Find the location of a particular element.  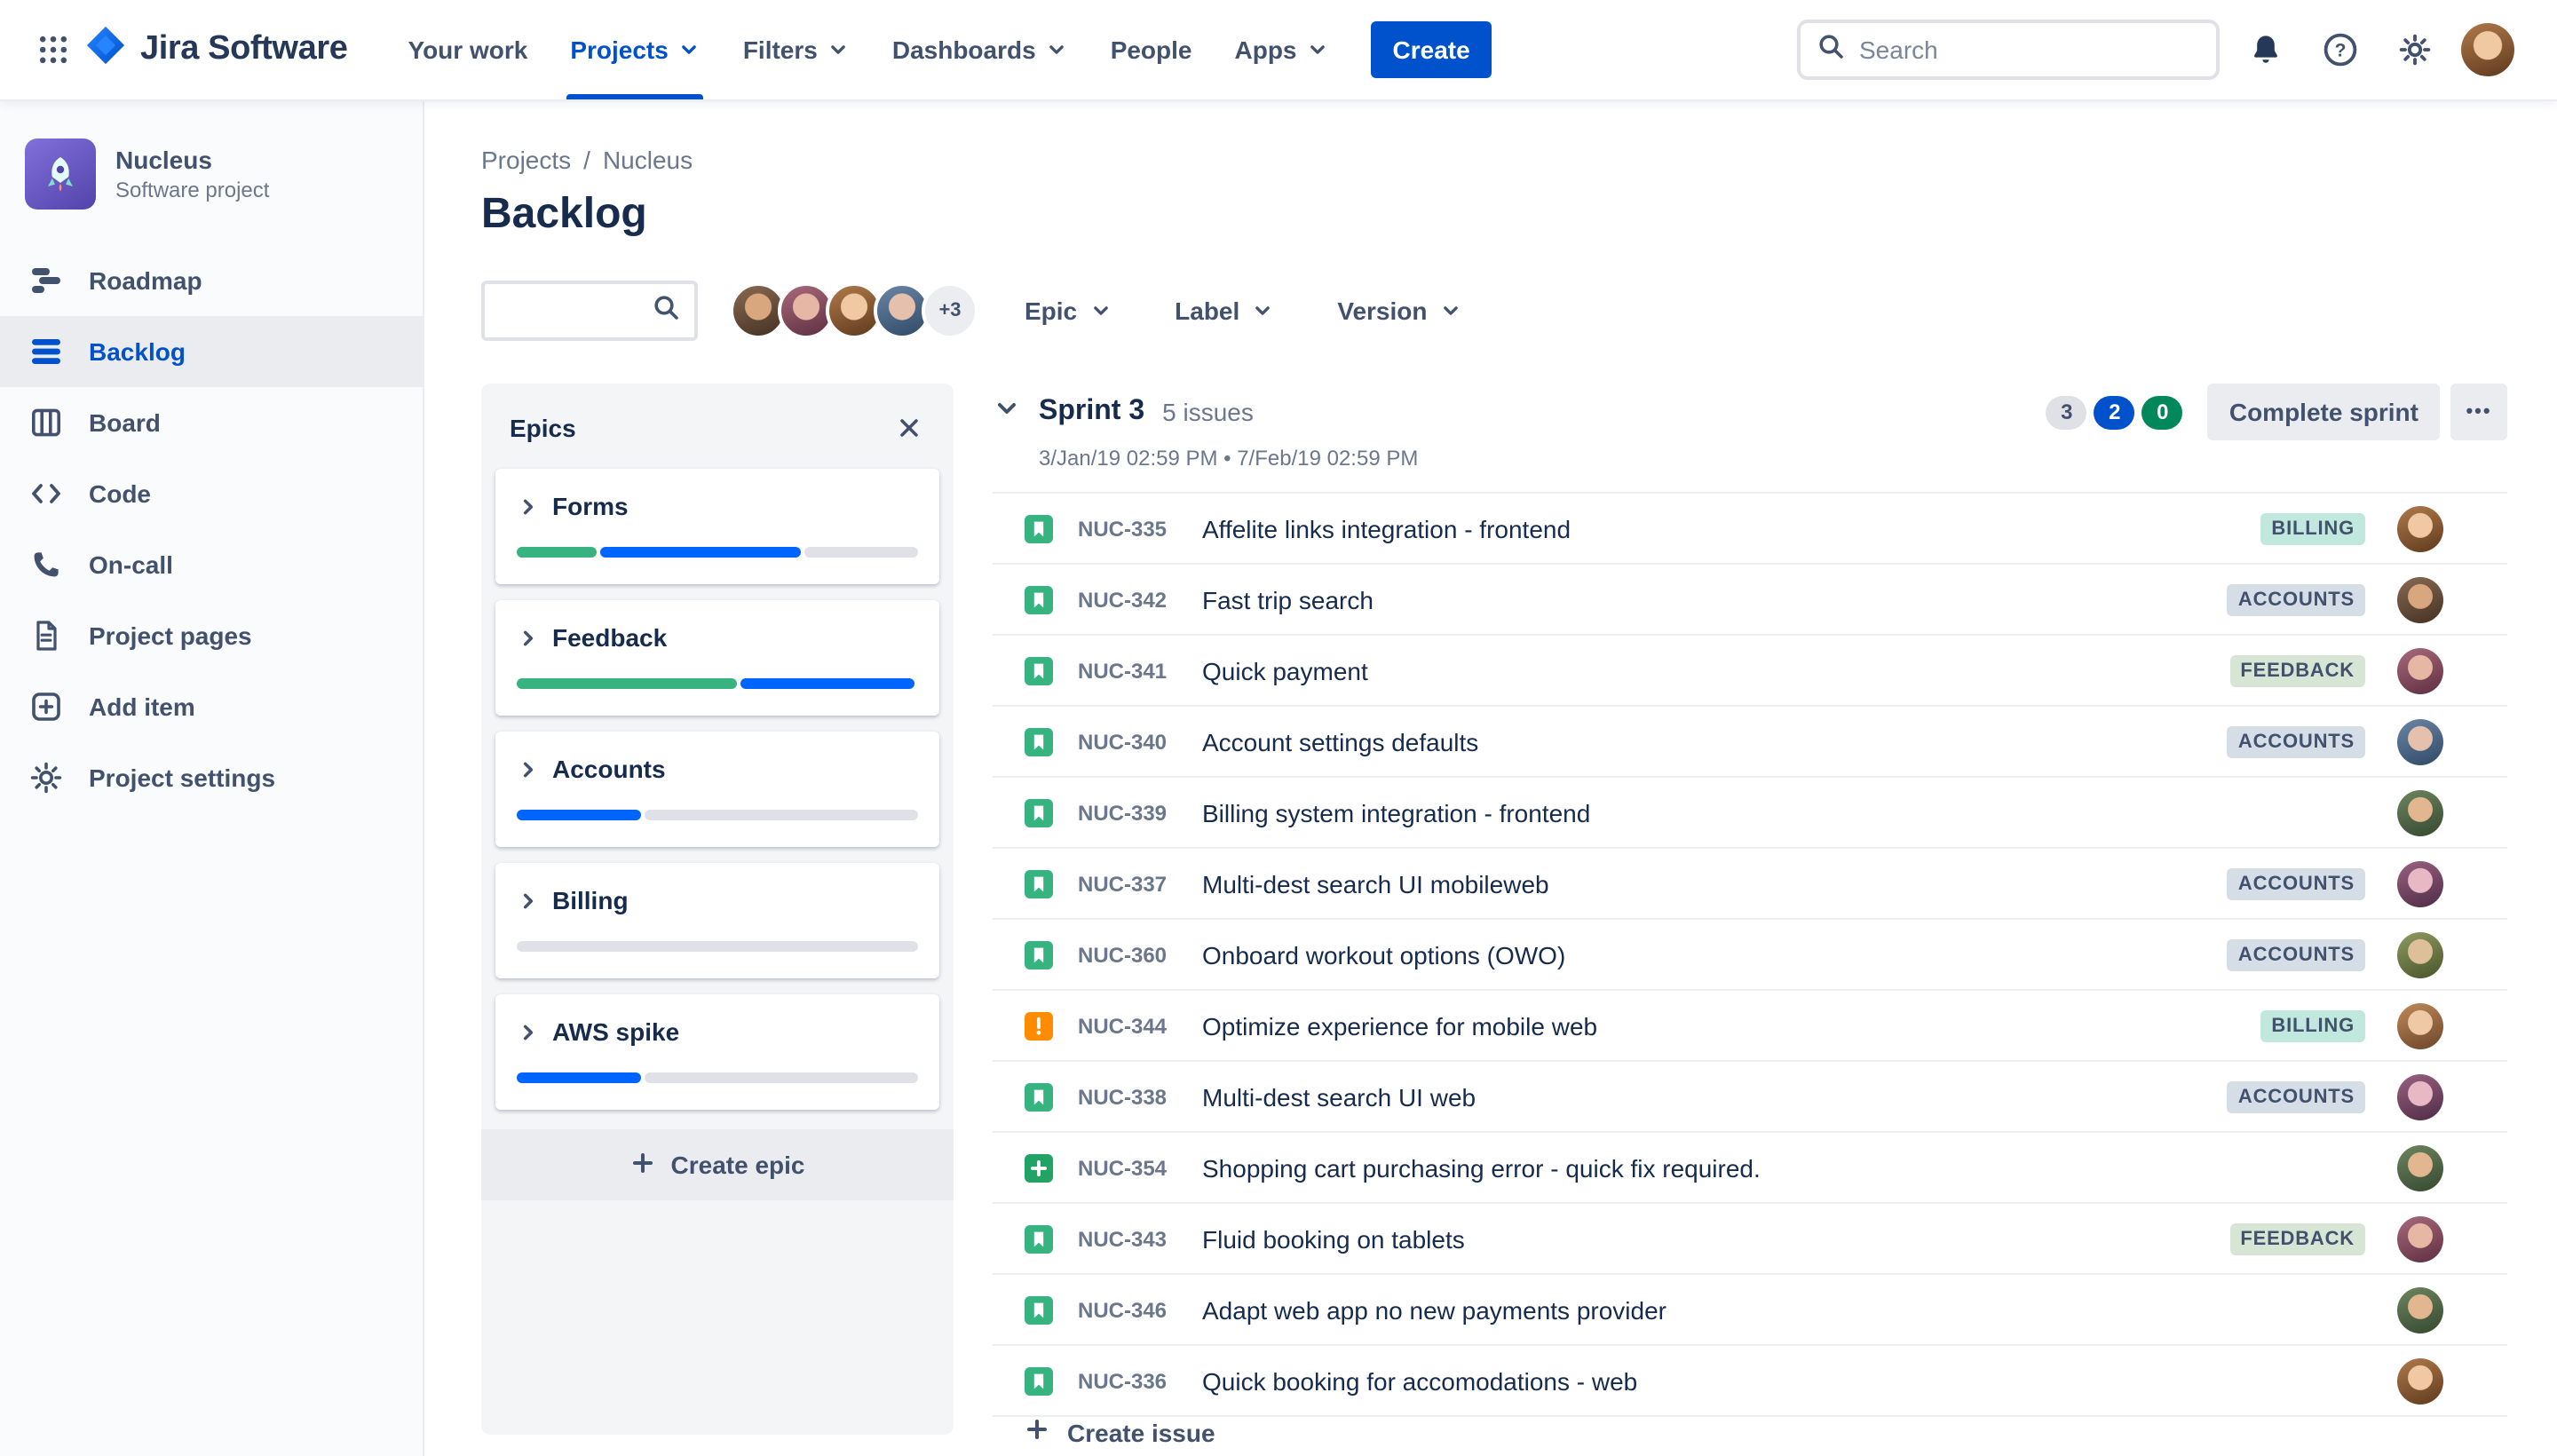

topnav-item-dashboards: Dashboards is located at coordinates (980, 49).